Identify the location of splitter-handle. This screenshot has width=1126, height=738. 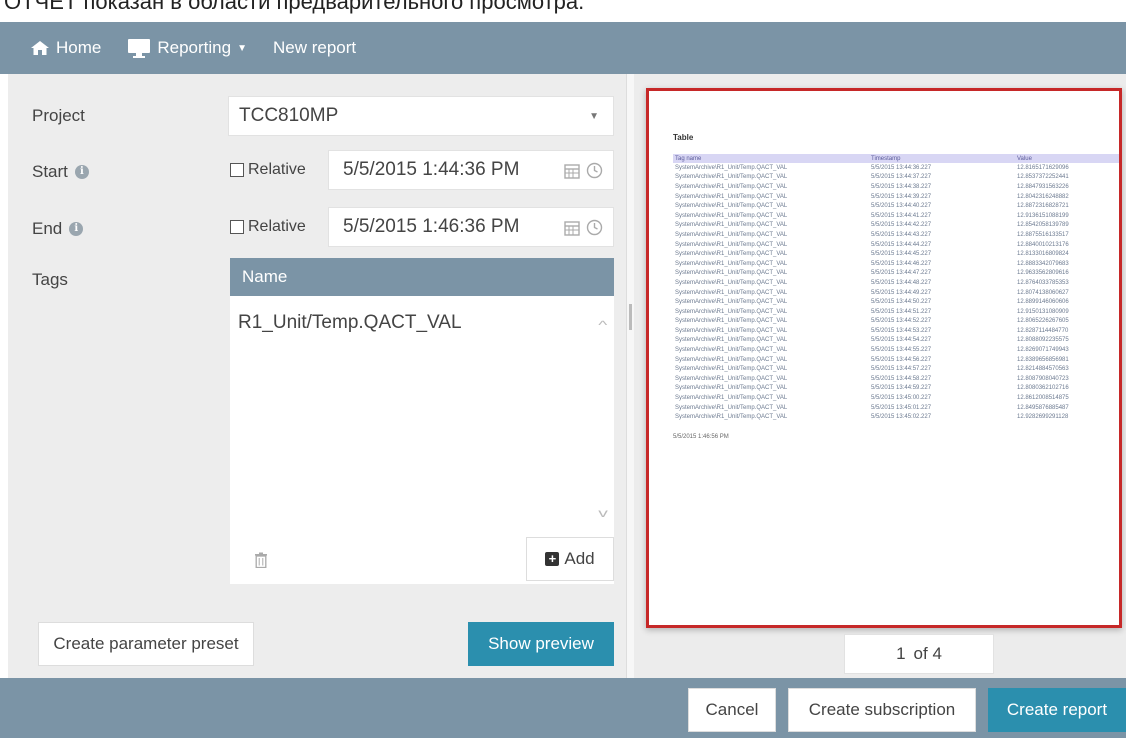
(630, 317).